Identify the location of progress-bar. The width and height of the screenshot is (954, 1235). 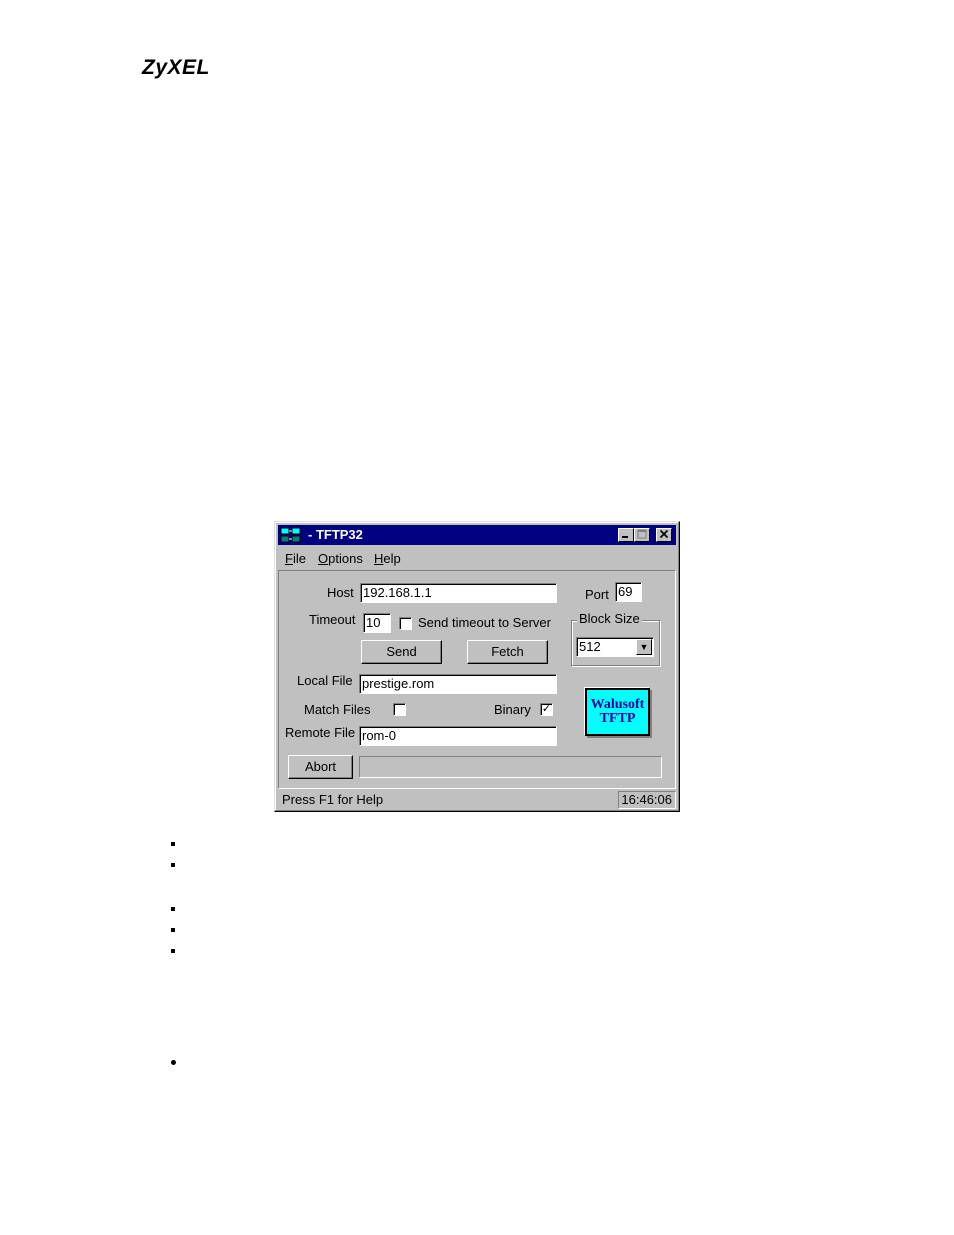
(510, 767).